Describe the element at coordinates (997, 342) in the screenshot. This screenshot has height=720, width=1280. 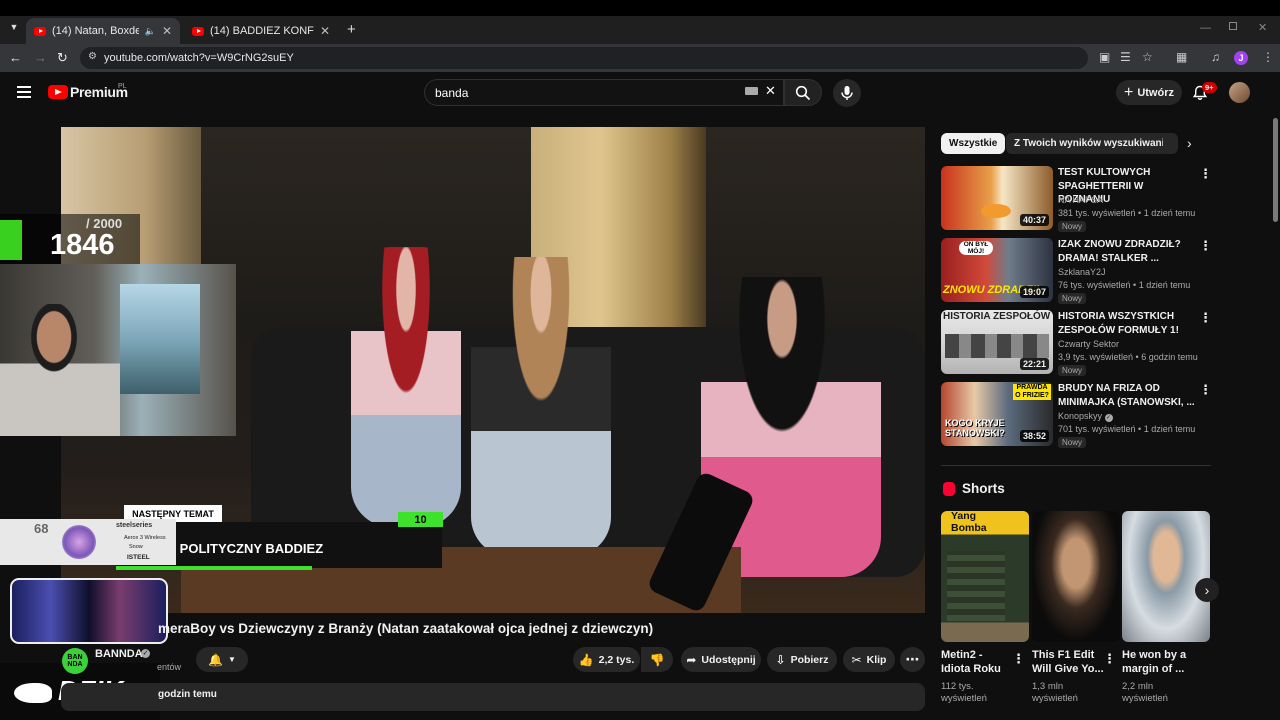
I see `video-thumbnail: HISTORIA ZESPOŁÓW 22:21` at that location.